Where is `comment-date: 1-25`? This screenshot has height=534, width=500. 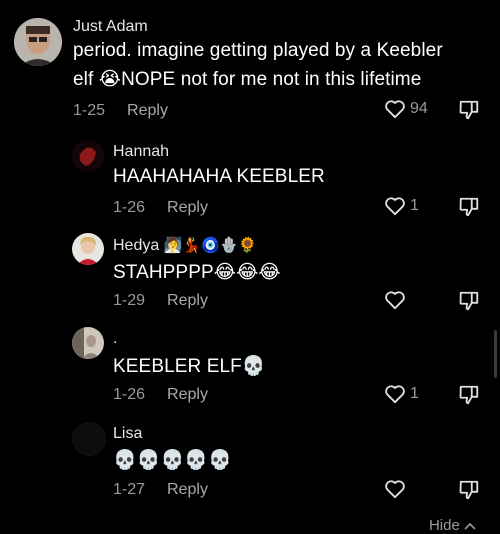 comment-date: 1-25 is located at coordinates (89, 110).